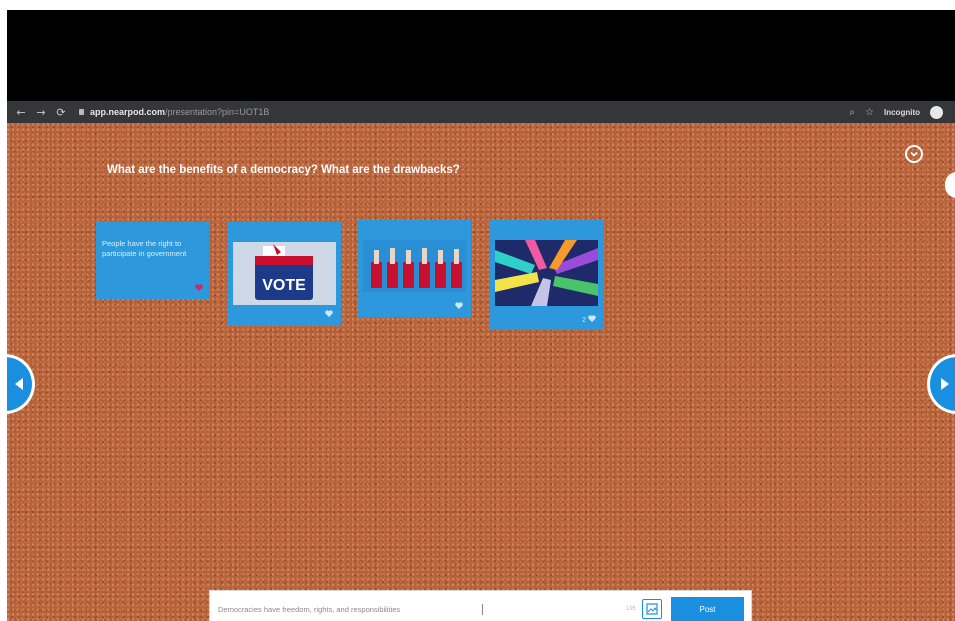 The width and height of the screenshot is (955, 621). I want to click on arrow-left-icon, so click(18, 384).